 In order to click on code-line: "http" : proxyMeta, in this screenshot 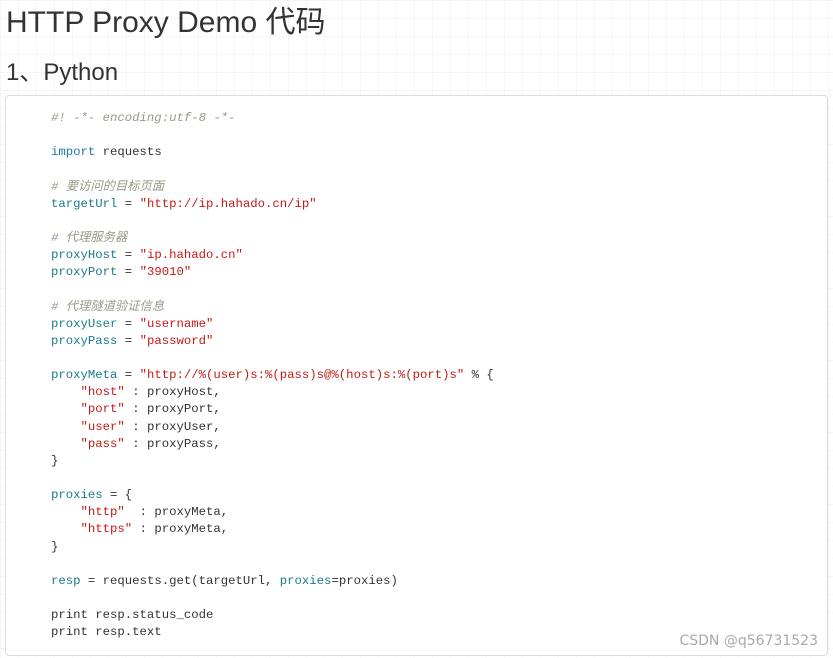, I will do `click(272, 512)`.